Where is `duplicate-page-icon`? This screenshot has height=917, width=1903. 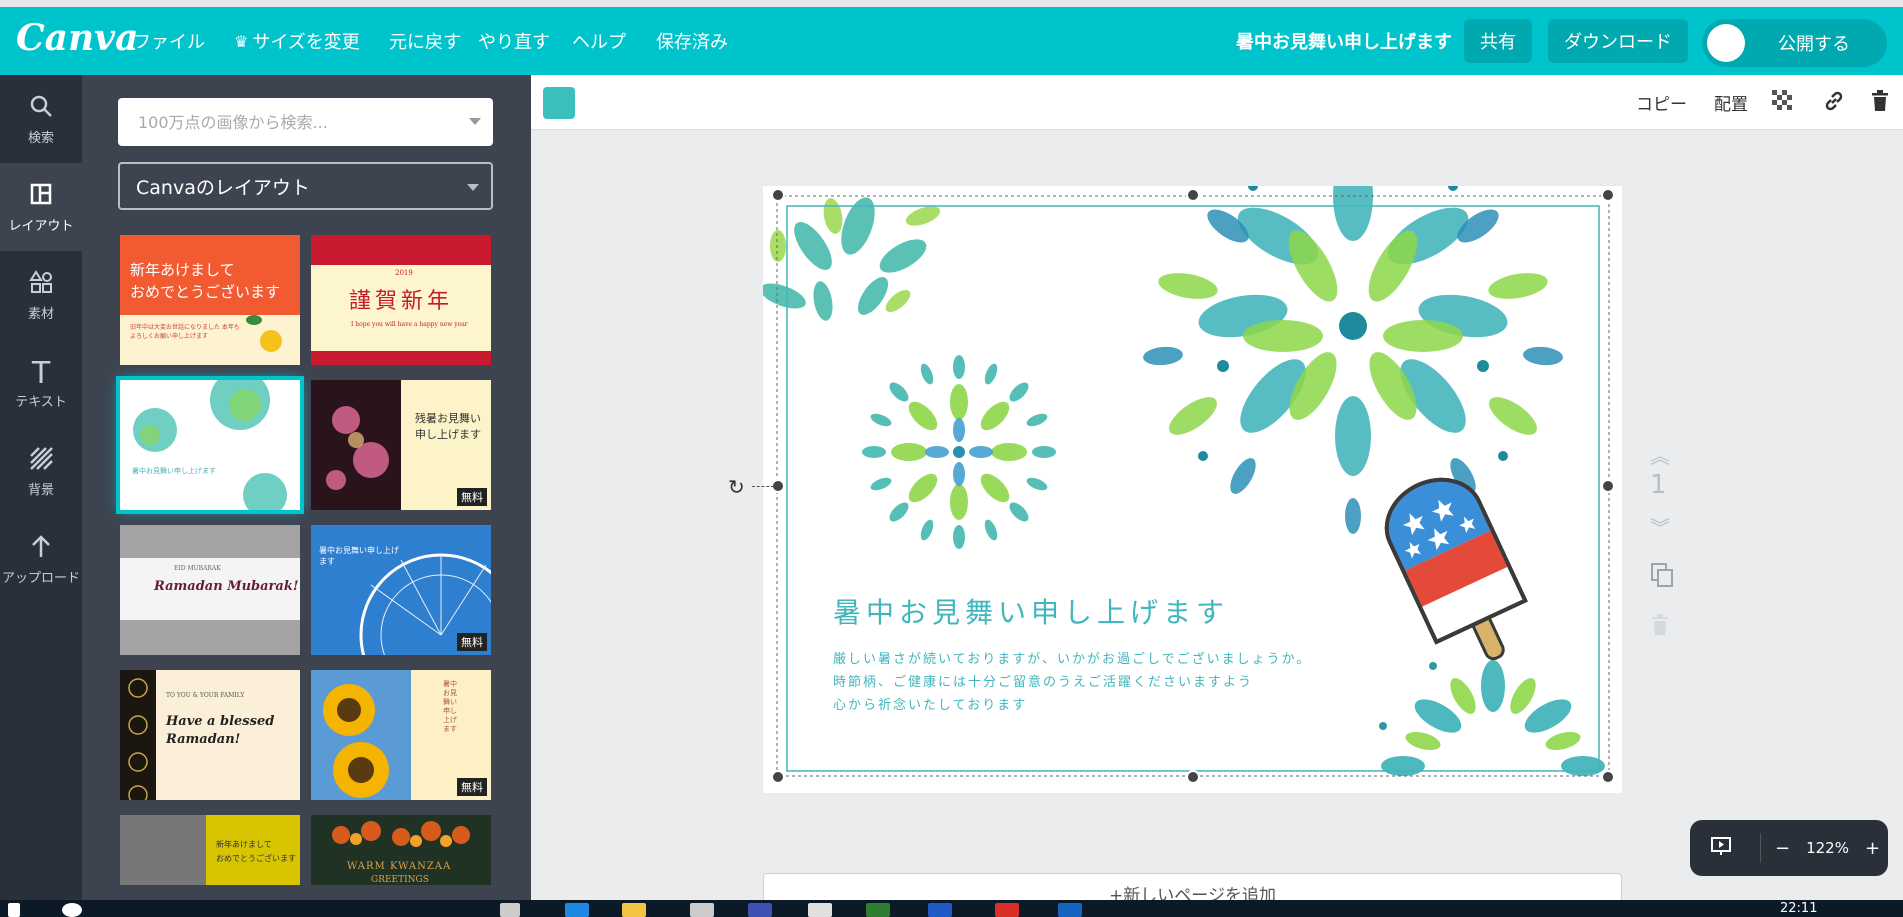 duplicate-page-icon is located at coordinates (1662, 577).